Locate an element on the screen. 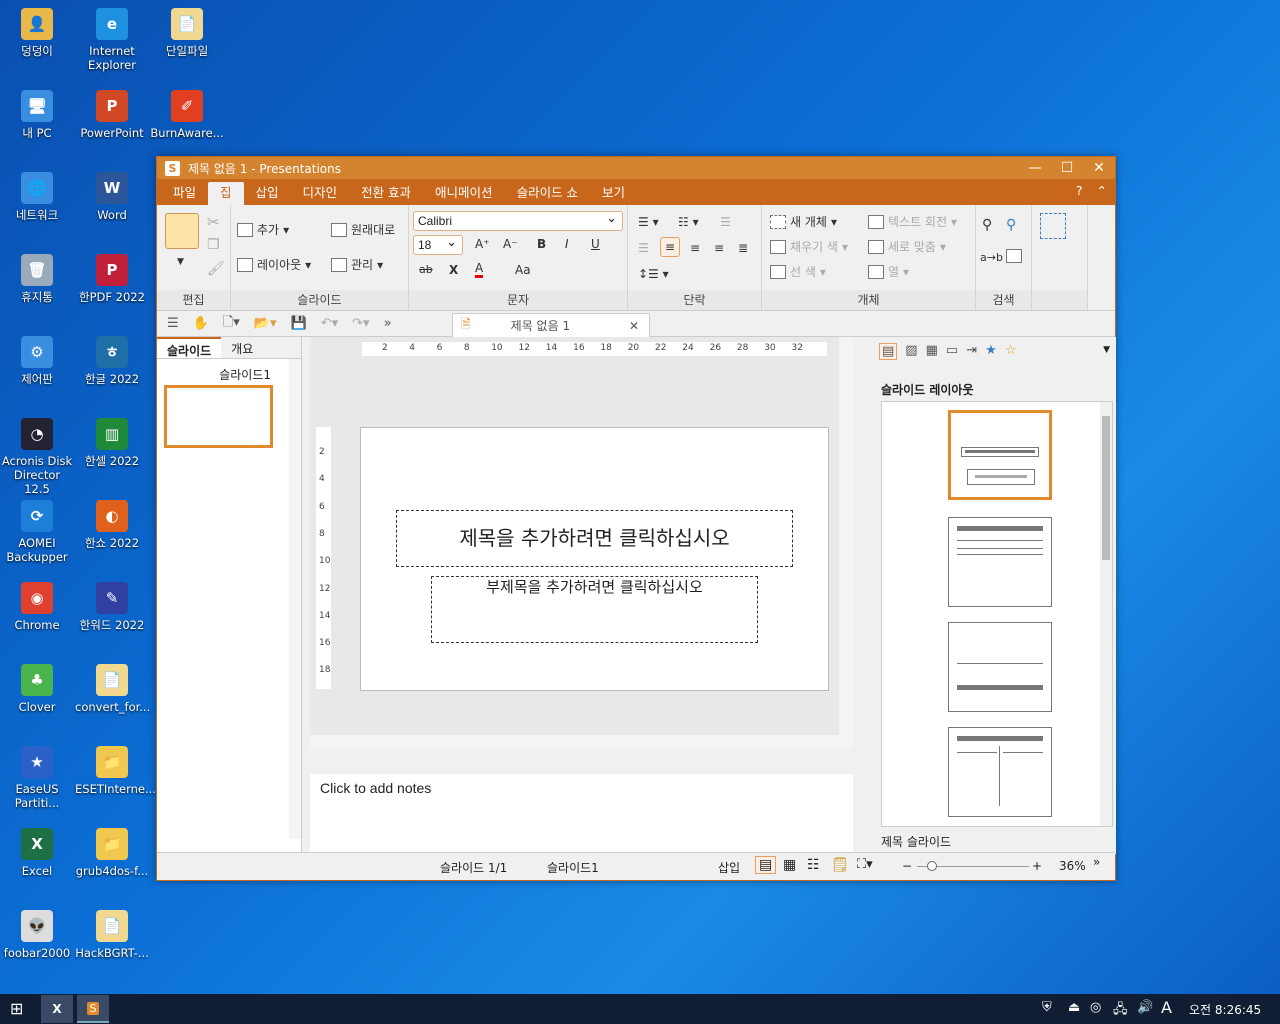  canvas-horizontal-scrollbar is located at coordinates (574, 742).